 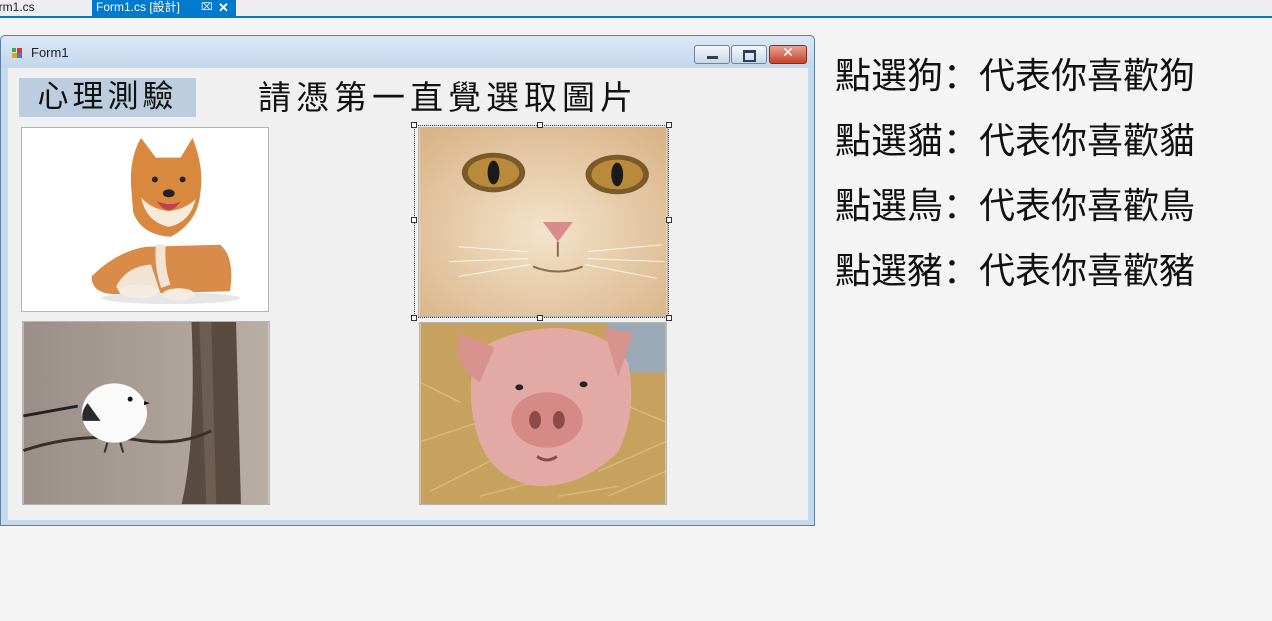 I want to click on tab-form1-code: orm1.cs, so click(x=46, y=8).